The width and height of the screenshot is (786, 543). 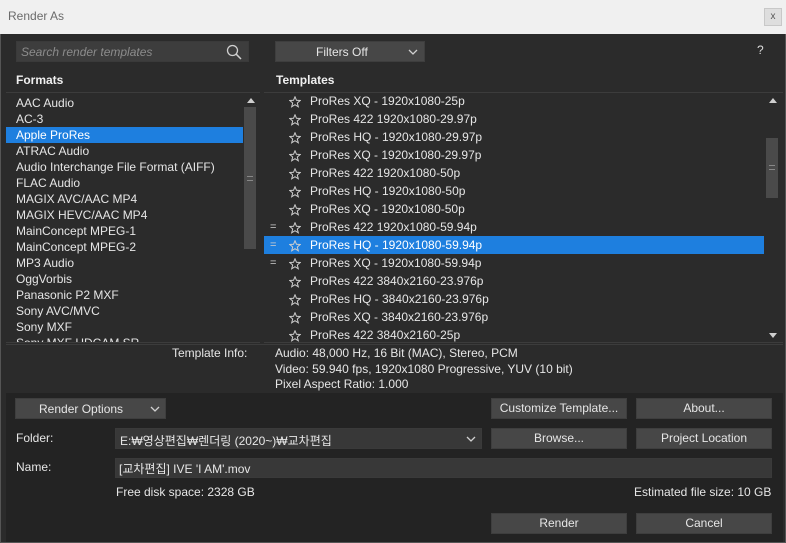 I want to click on folder-value: E:₩영상편집₩렌더링 (2020~)₩교차편집, so click(x=226, y=441).